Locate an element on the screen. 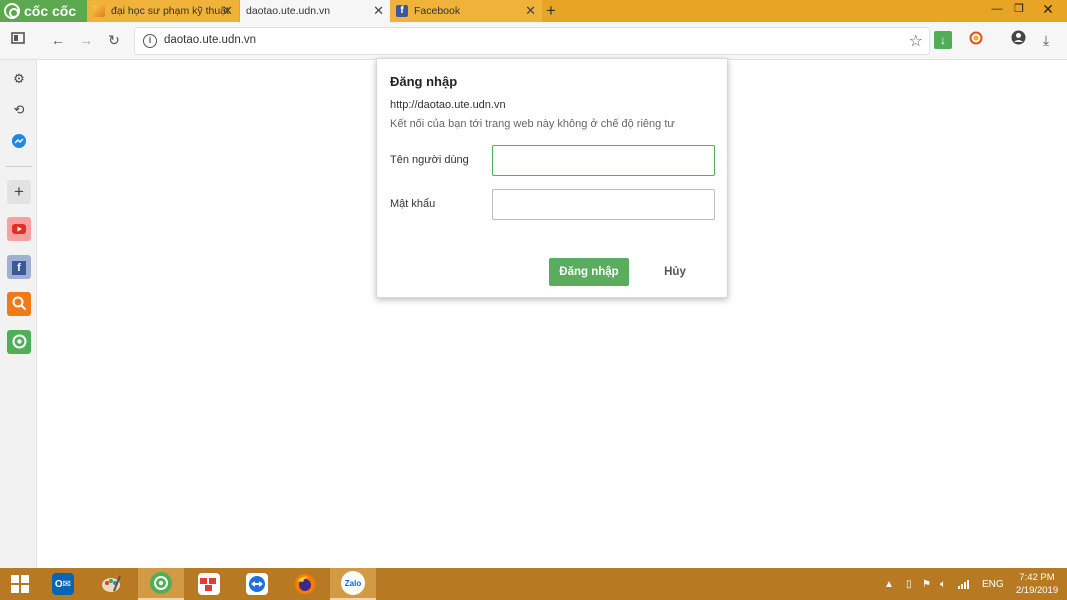  volume-icon: 🔈︎ is located at coordinates (943, 584).